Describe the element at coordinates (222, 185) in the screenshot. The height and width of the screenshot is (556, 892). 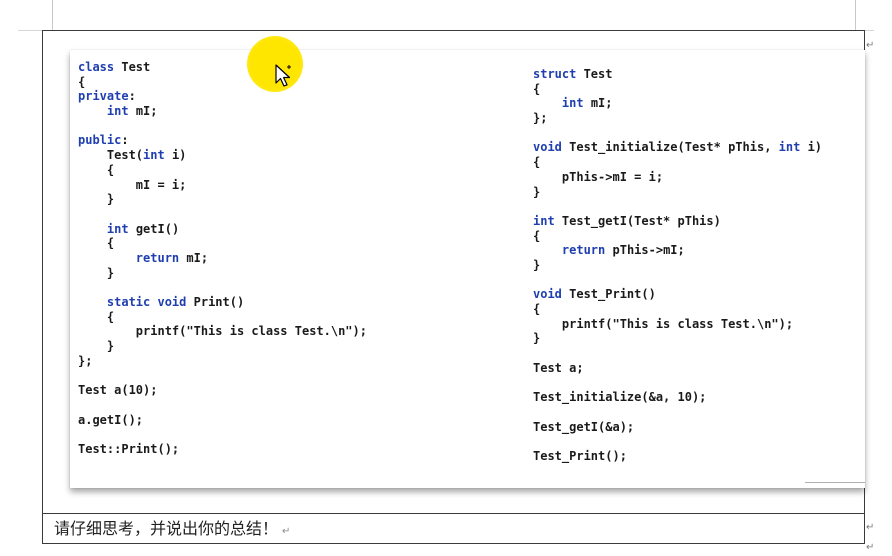
I see `cpp-code-line: mI = i;` at that location.